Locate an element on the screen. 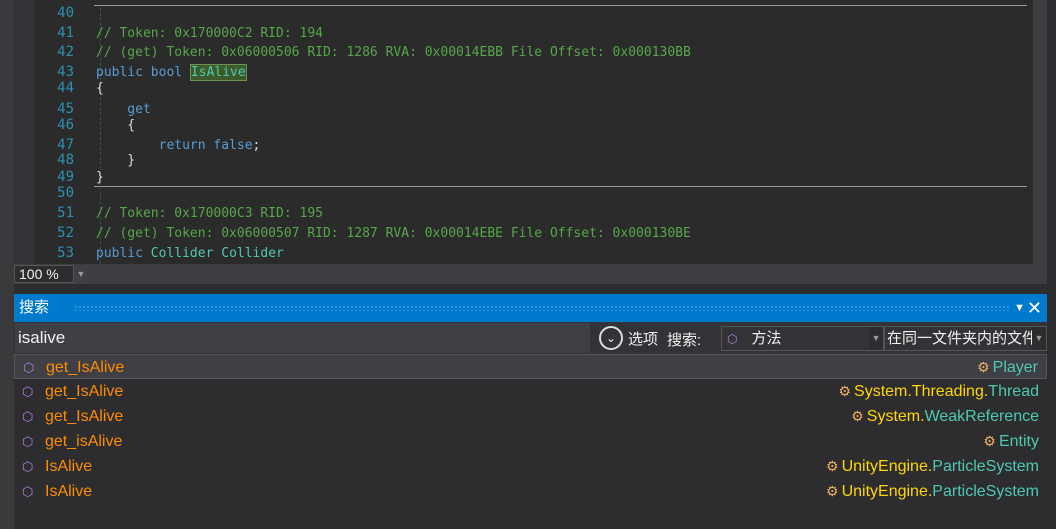  line-number: 44 is located at coordinates (65, 88).